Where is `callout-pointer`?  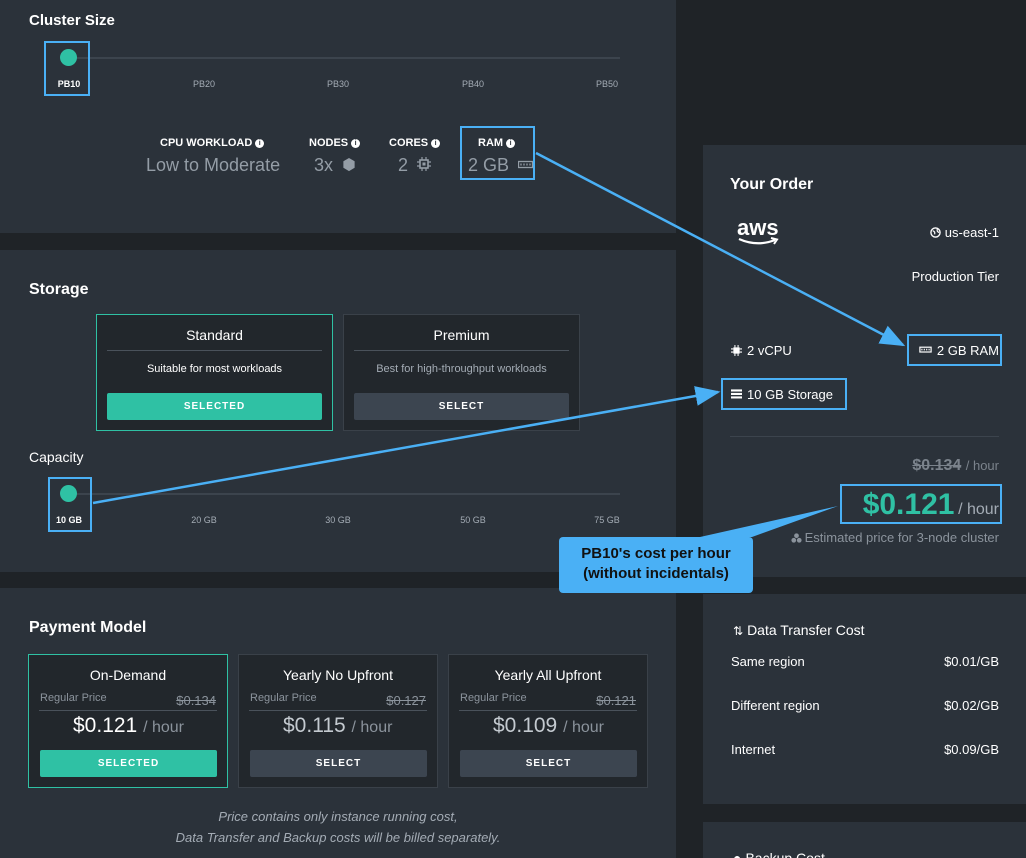
callout-pointer is located at coordinates (769, 521).